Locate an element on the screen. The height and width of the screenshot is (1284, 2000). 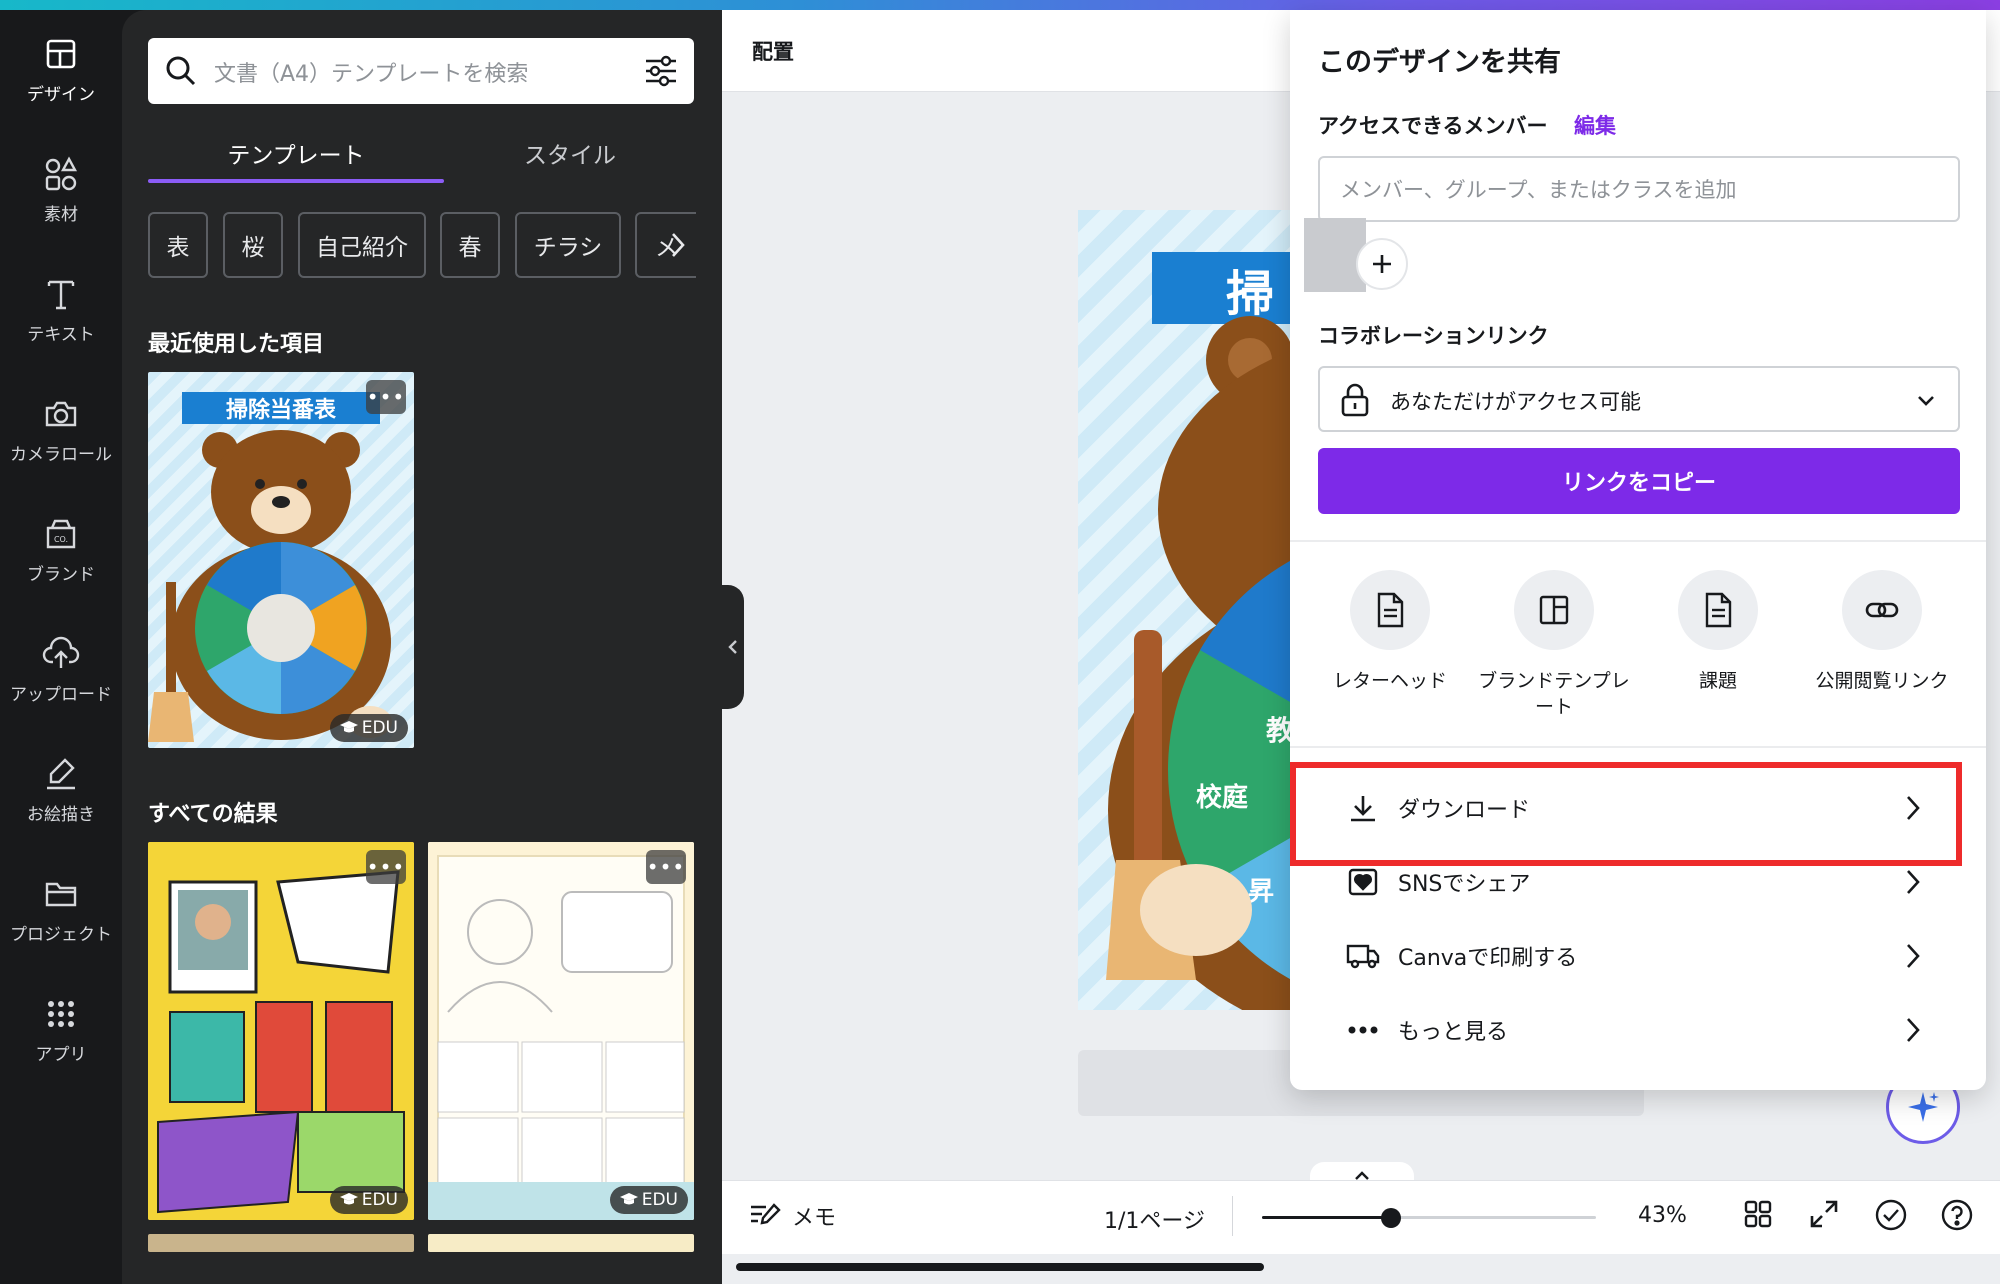
apps-icon is located at coordinates (61, 1013).